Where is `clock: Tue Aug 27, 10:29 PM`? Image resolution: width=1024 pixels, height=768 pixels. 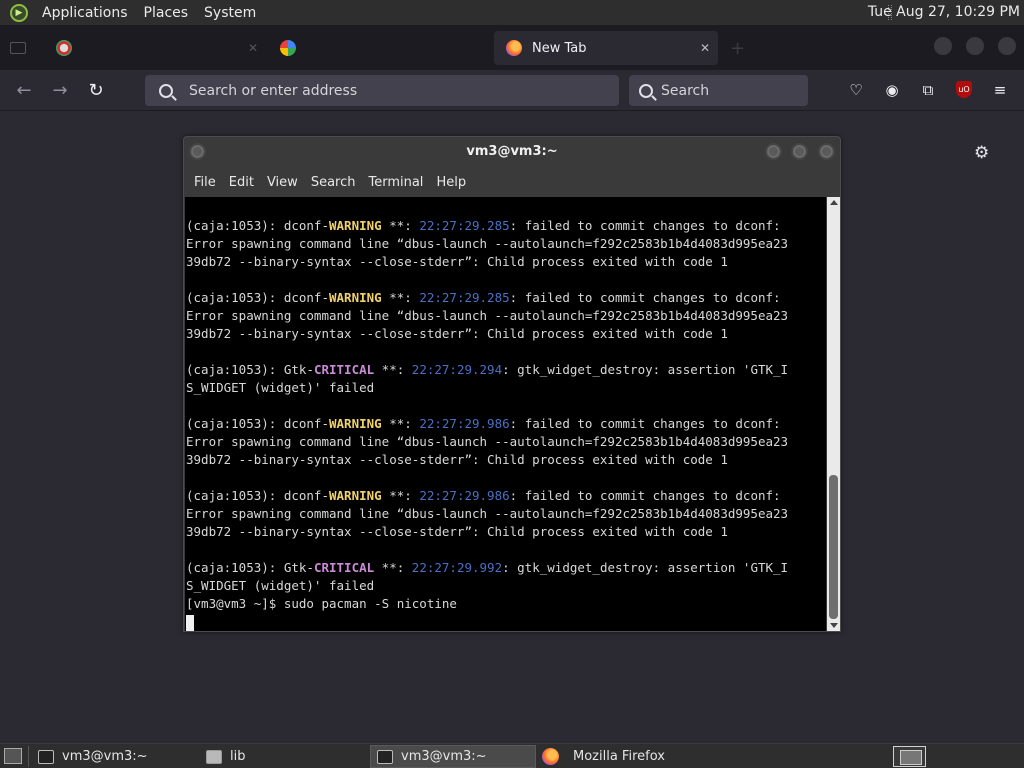
clock: Tue Aug 27, 10:29 PM is located at coordinates (944, 12).